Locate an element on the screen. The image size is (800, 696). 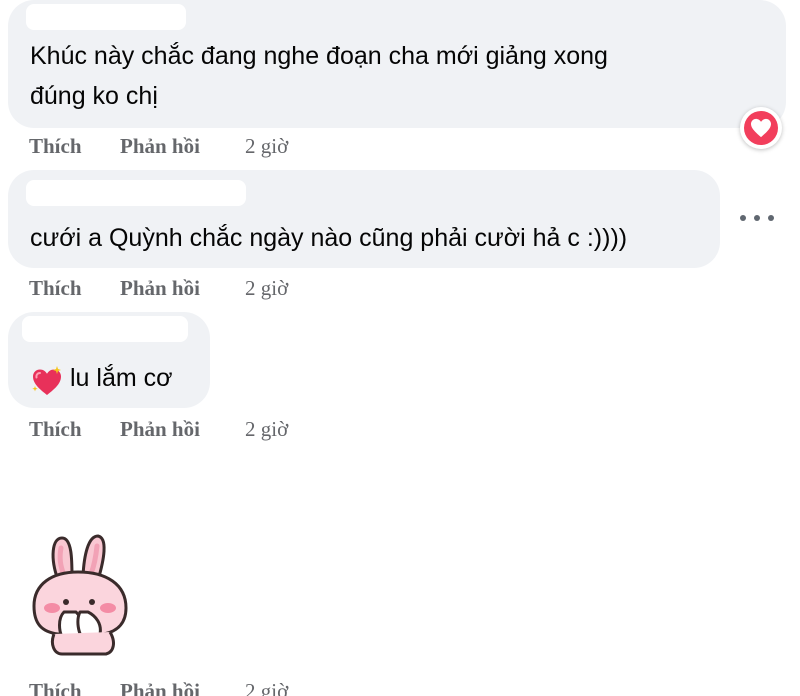
sparkling-heart-icon is located at coordinates (47, 381).